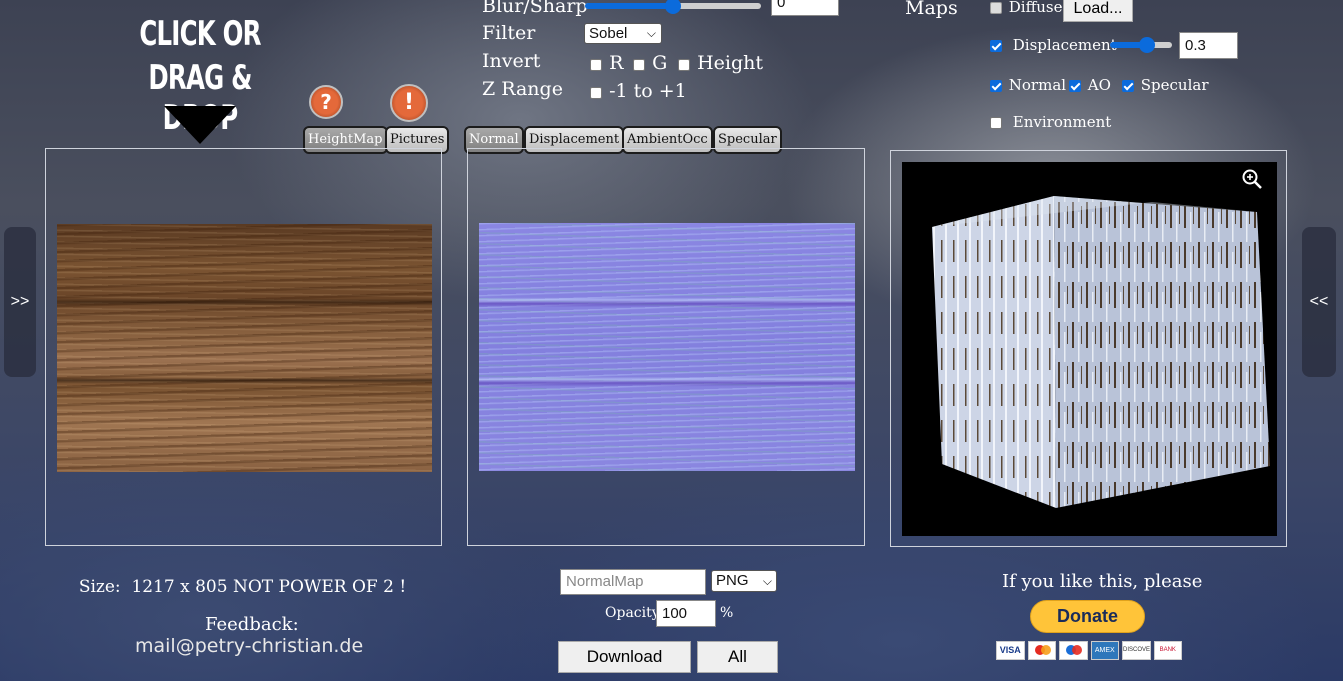 This screenshot has height=681, width=1343. I want to click on format-select: PNG ⌵, so click(744, 581).